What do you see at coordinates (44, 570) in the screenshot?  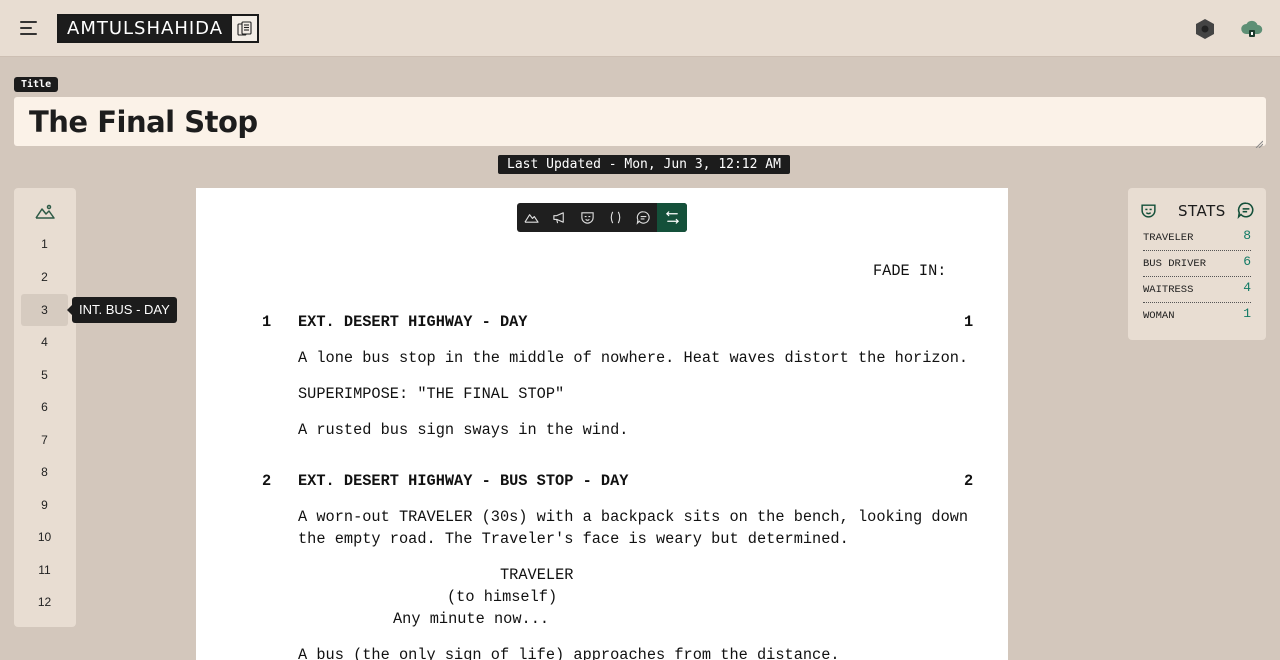 I see `scene-item-11: 11` at bounding box center [44, 570].